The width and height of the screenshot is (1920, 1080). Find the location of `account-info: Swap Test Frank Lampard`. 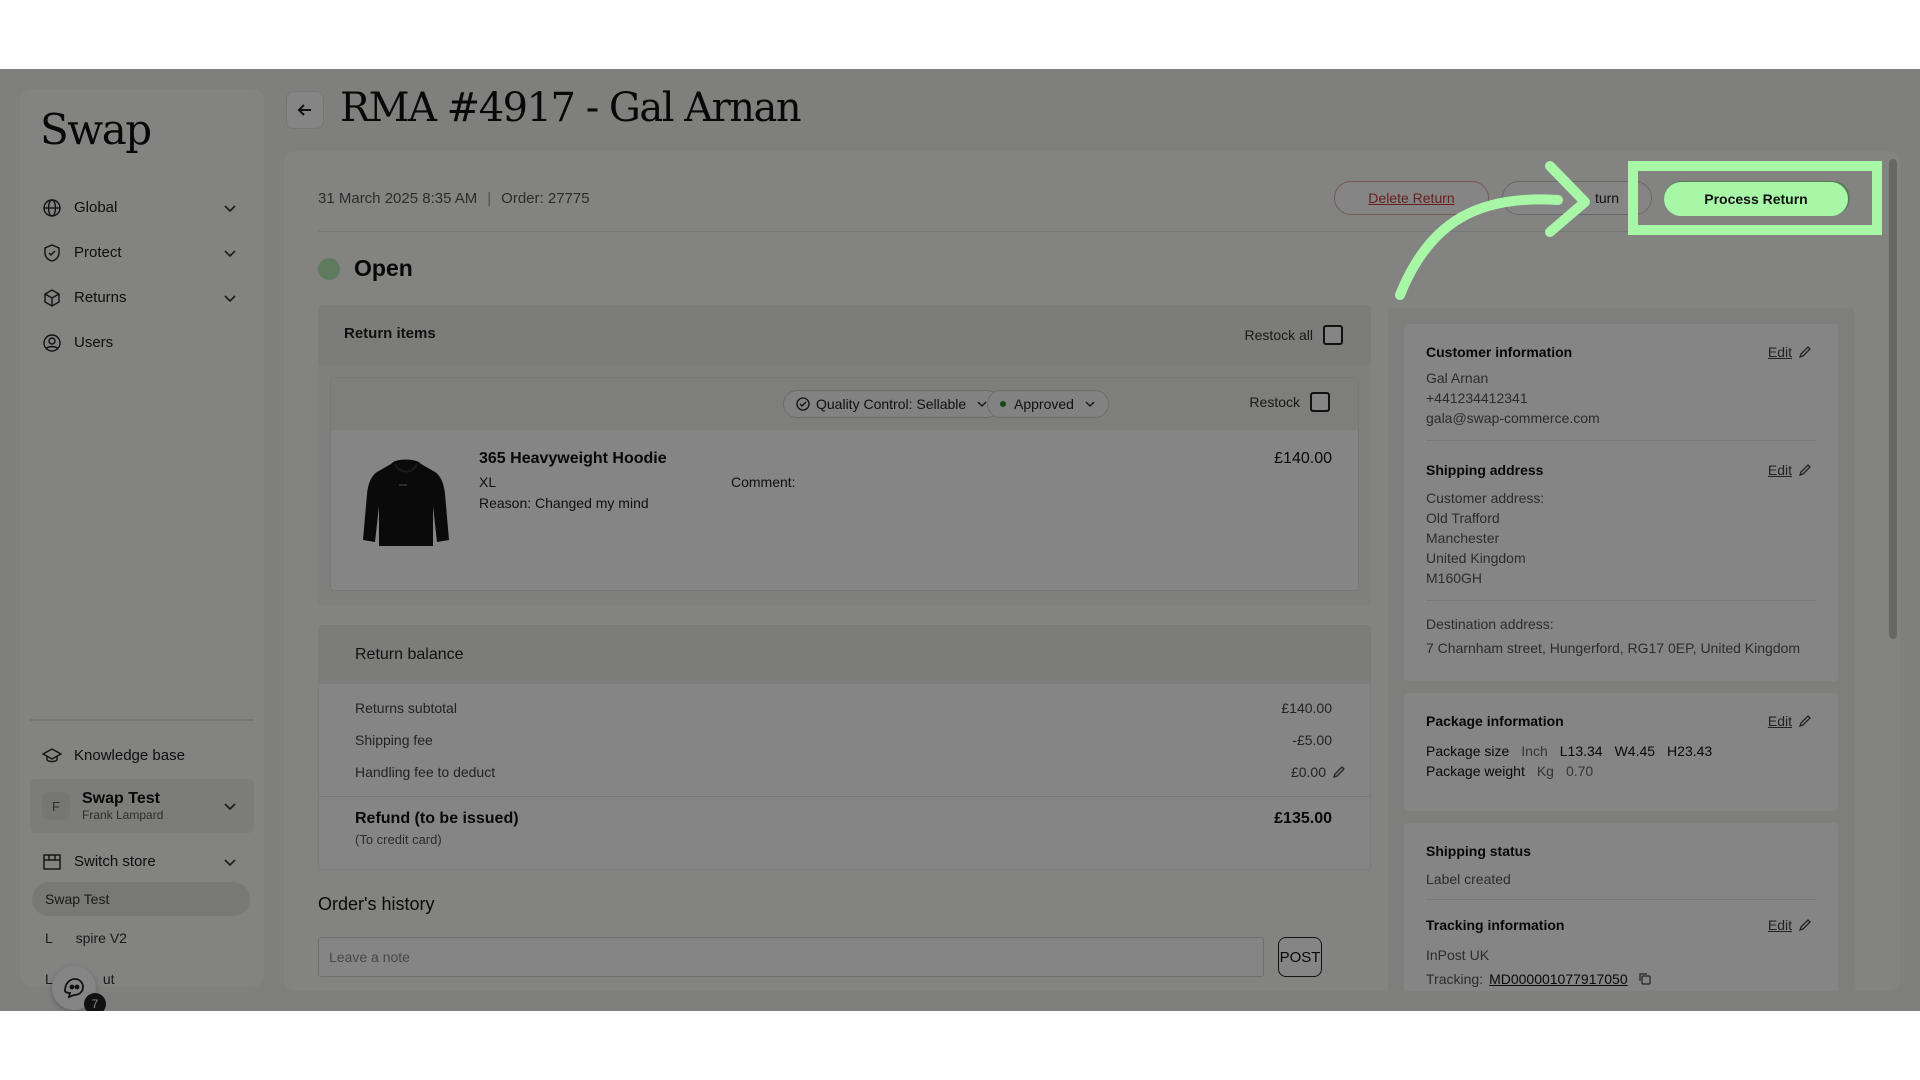

account-info: Swap Test Frank Lampard is located at coordinates (122, 806).